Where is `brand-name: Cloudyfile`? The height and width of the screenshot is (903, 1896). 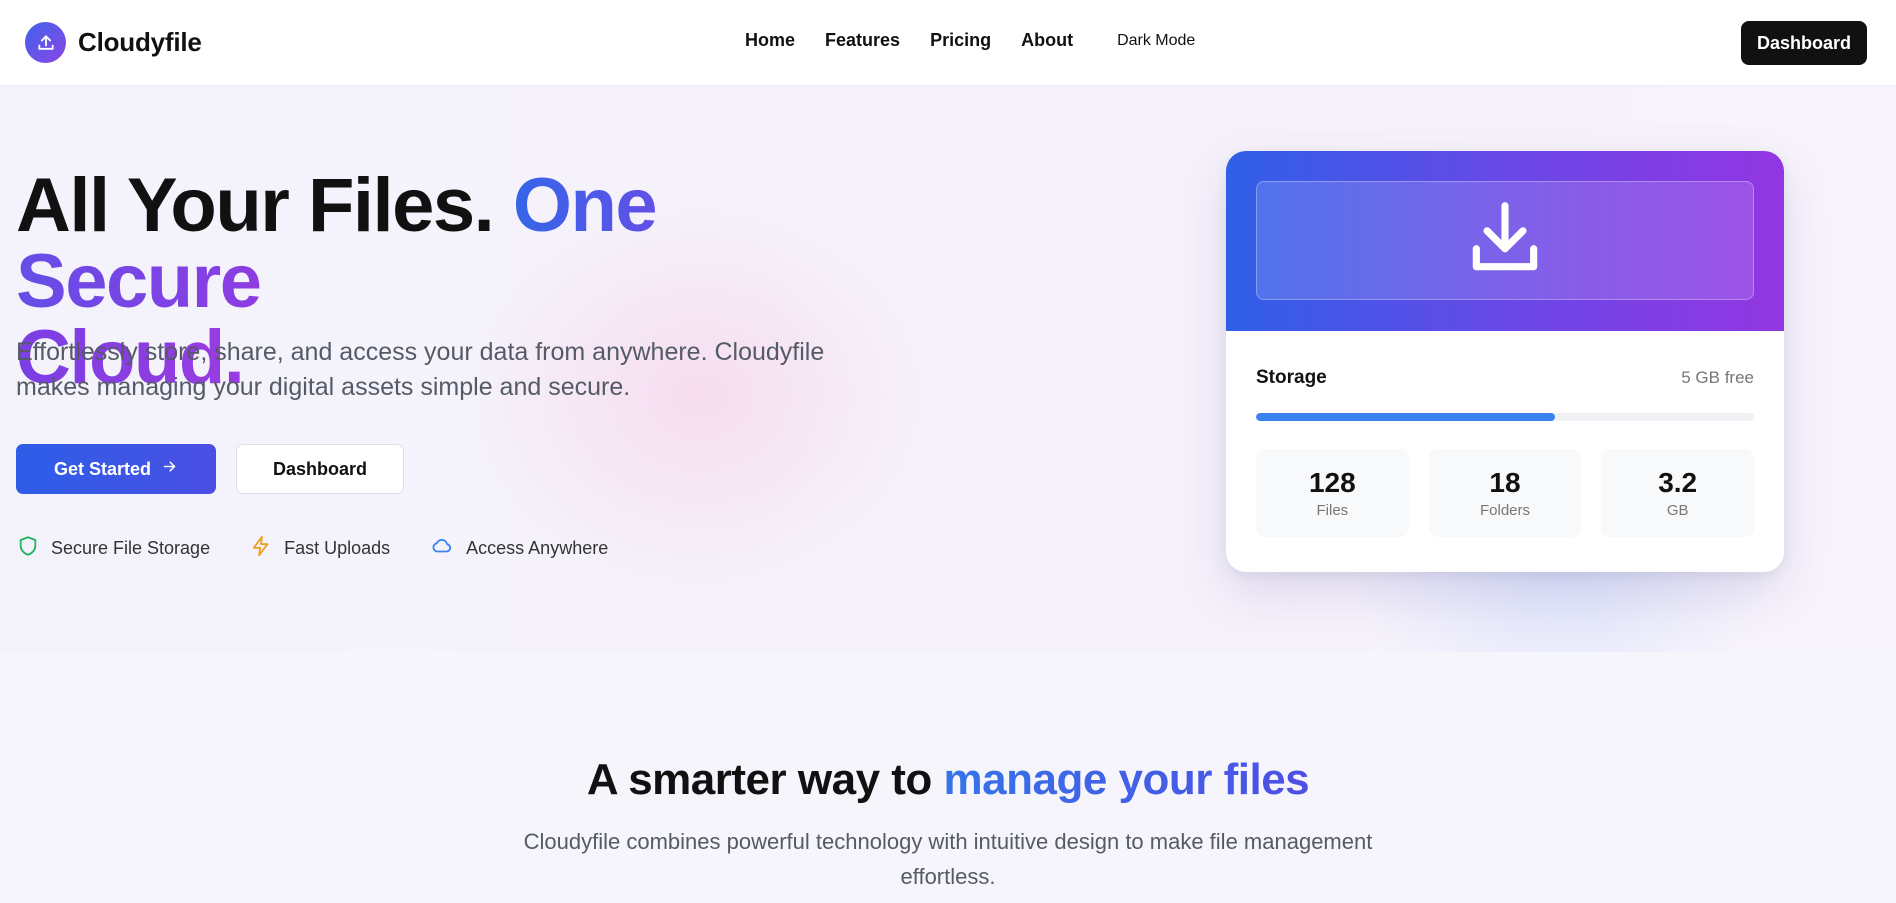
brand-name: Cloudyfile is located at coordinates (140, 42).